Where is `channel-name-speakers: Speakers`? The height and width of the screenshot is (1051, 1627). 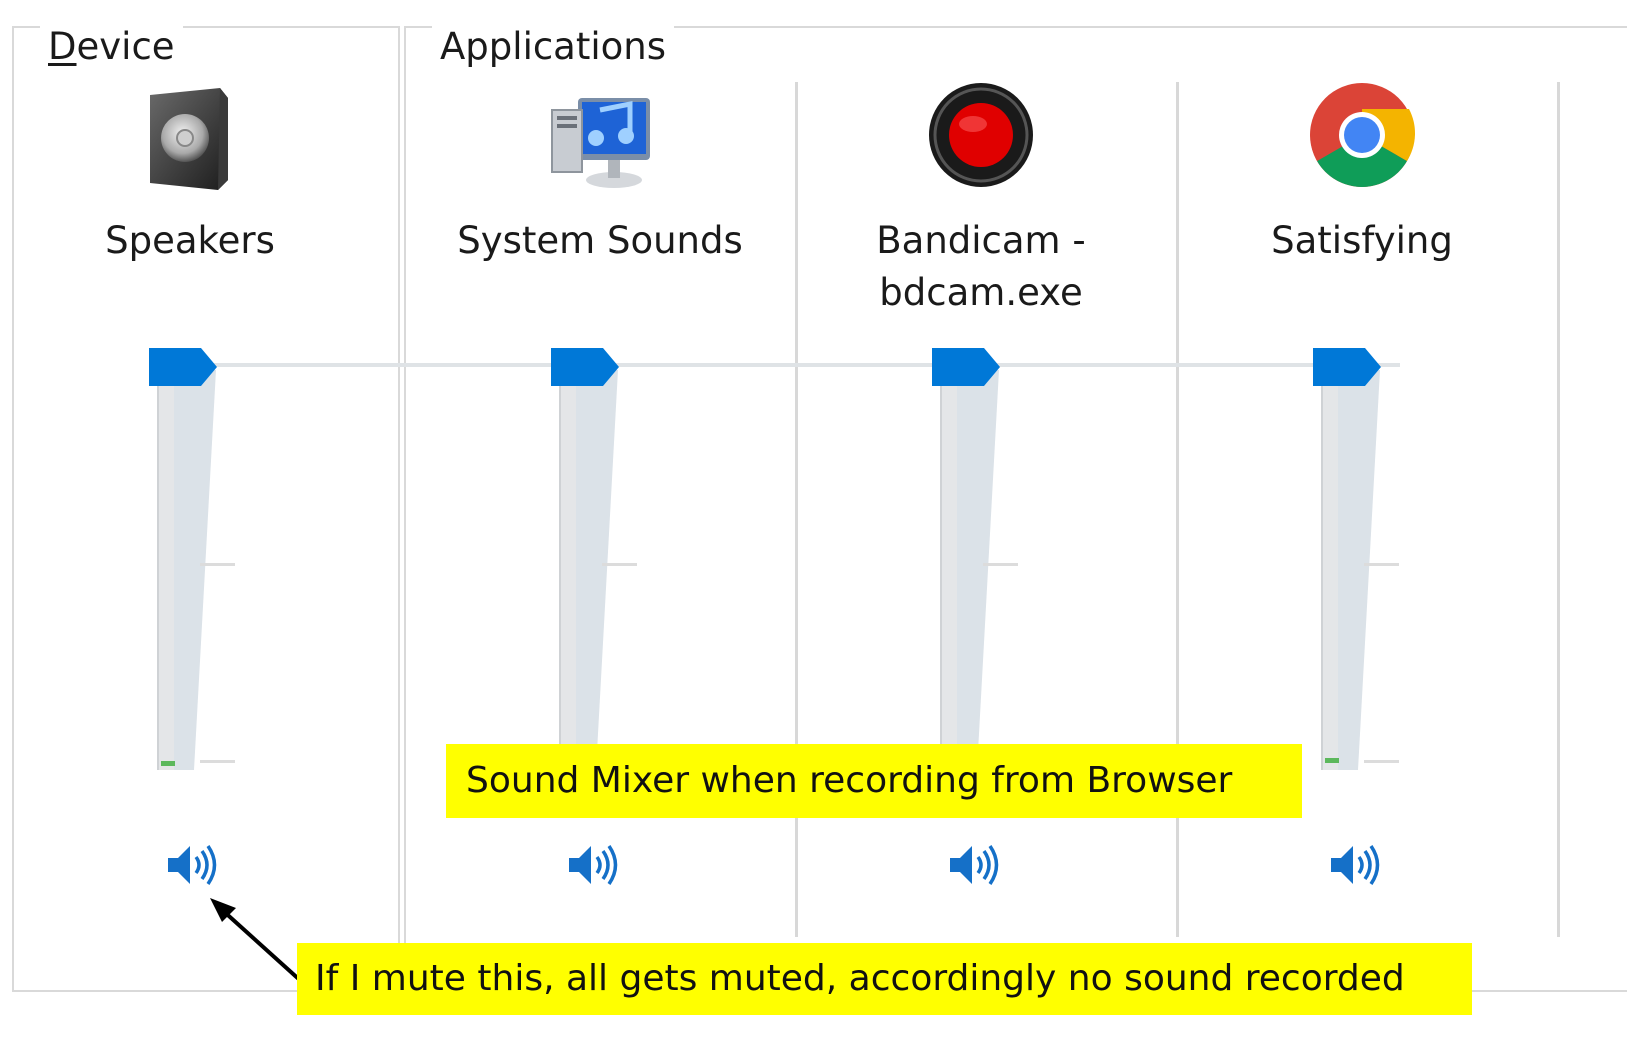 channel-name-speakers: Speakers is located at coordinates (190, 240).